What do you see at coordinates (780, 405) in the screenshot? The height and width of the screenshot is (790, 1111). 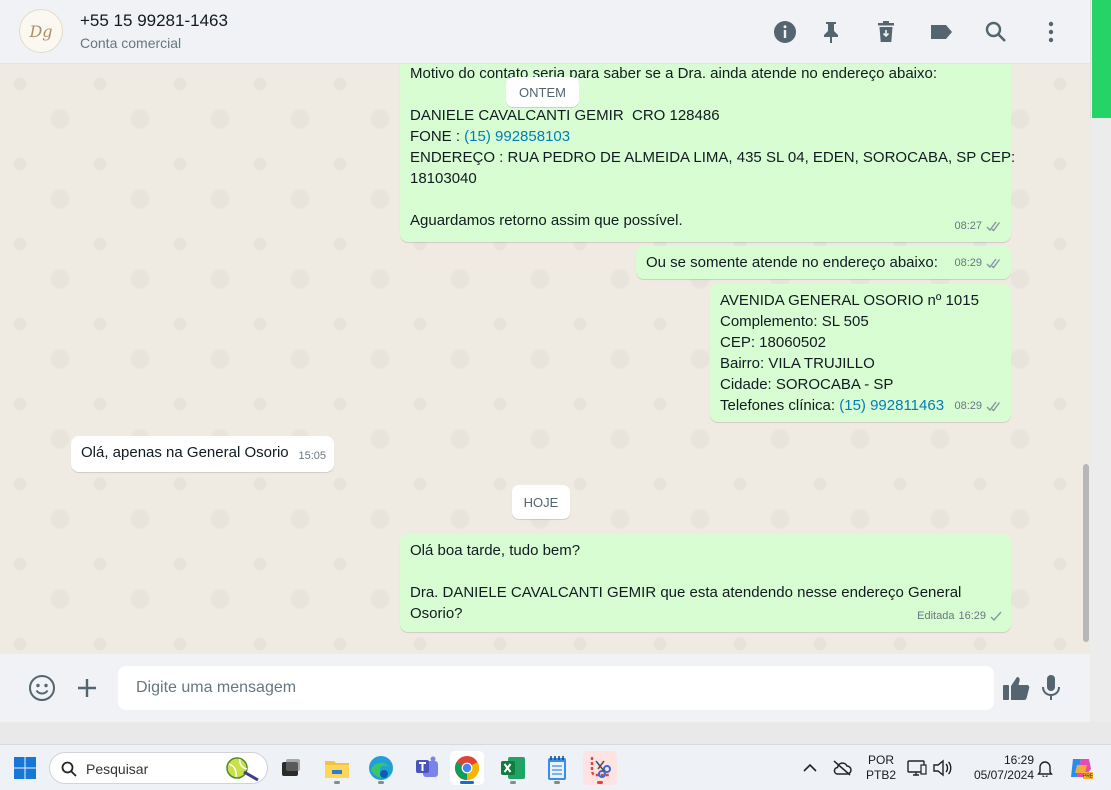 I see `message-text: Telefones clínica:` at bounding box center [780, 405].